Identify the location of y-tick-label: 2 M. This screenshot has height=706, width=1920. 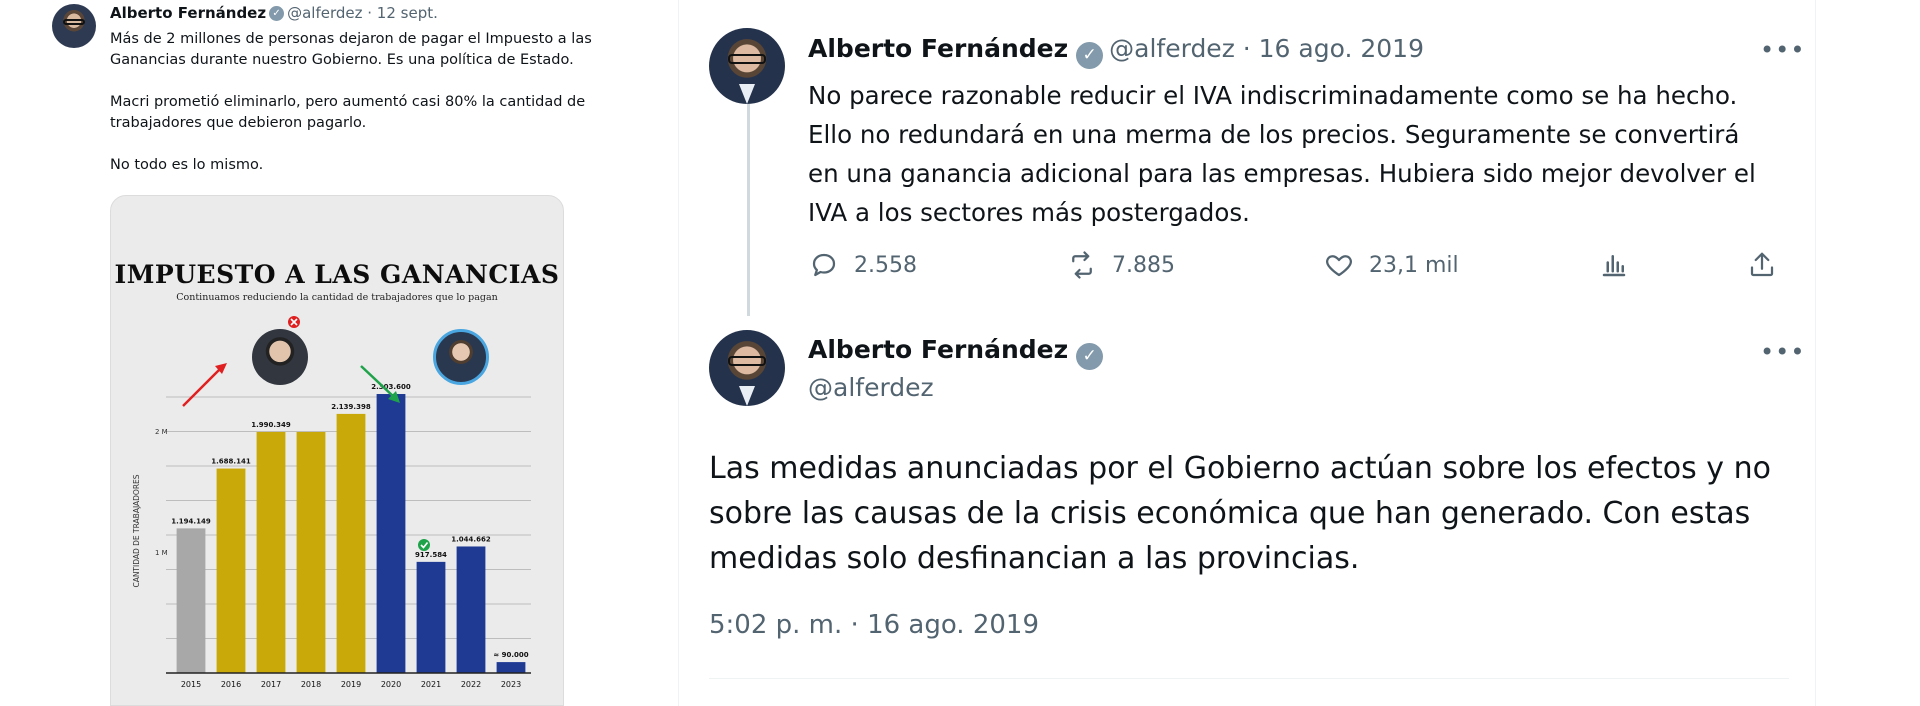
(161, 432).